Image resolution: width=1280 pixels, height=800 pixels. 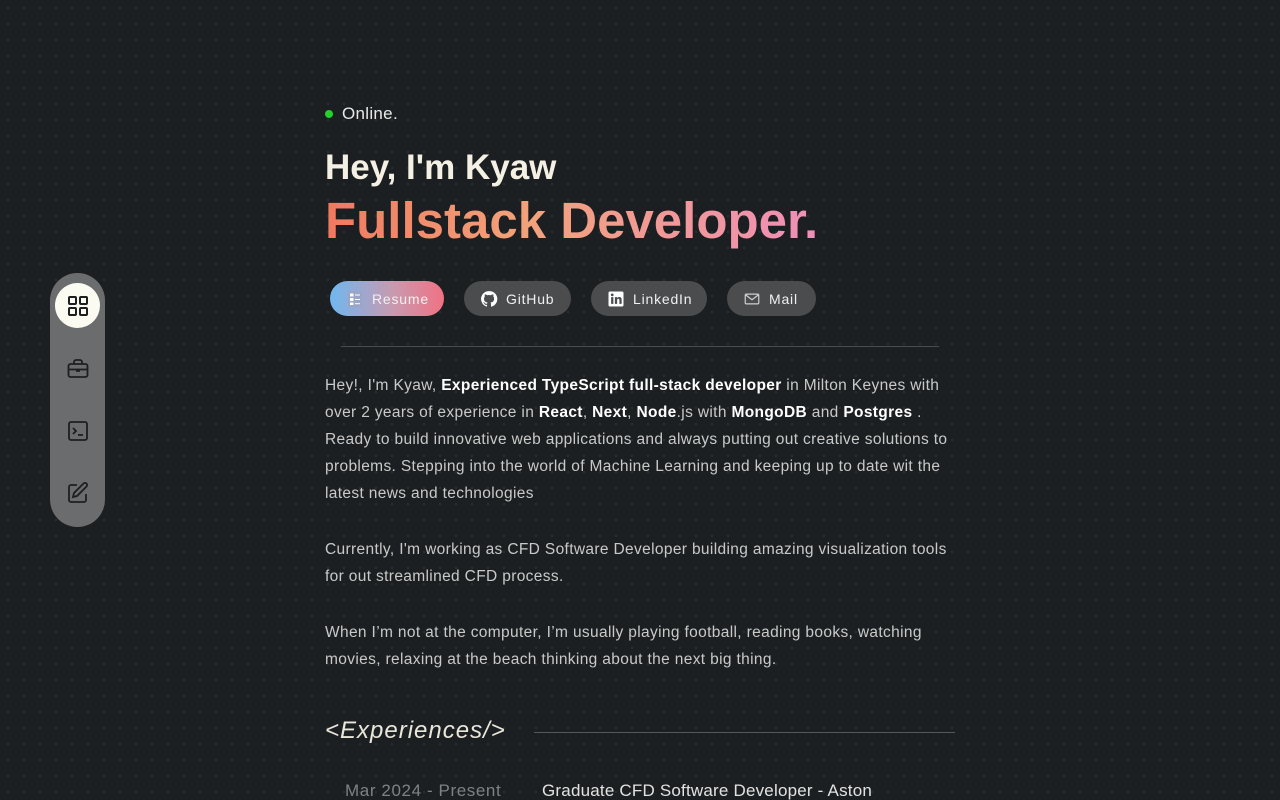 I want to click on edit-icon, so click(x=77, y=492).